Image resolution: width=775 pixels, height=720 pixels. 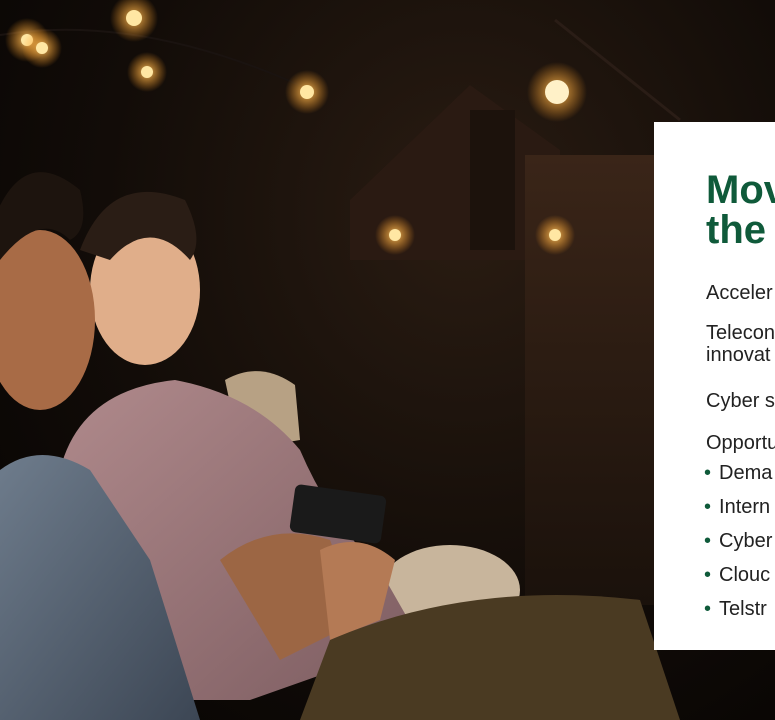 I want to click on card-paragraph: Cyber s, so click(x=740, y=401).